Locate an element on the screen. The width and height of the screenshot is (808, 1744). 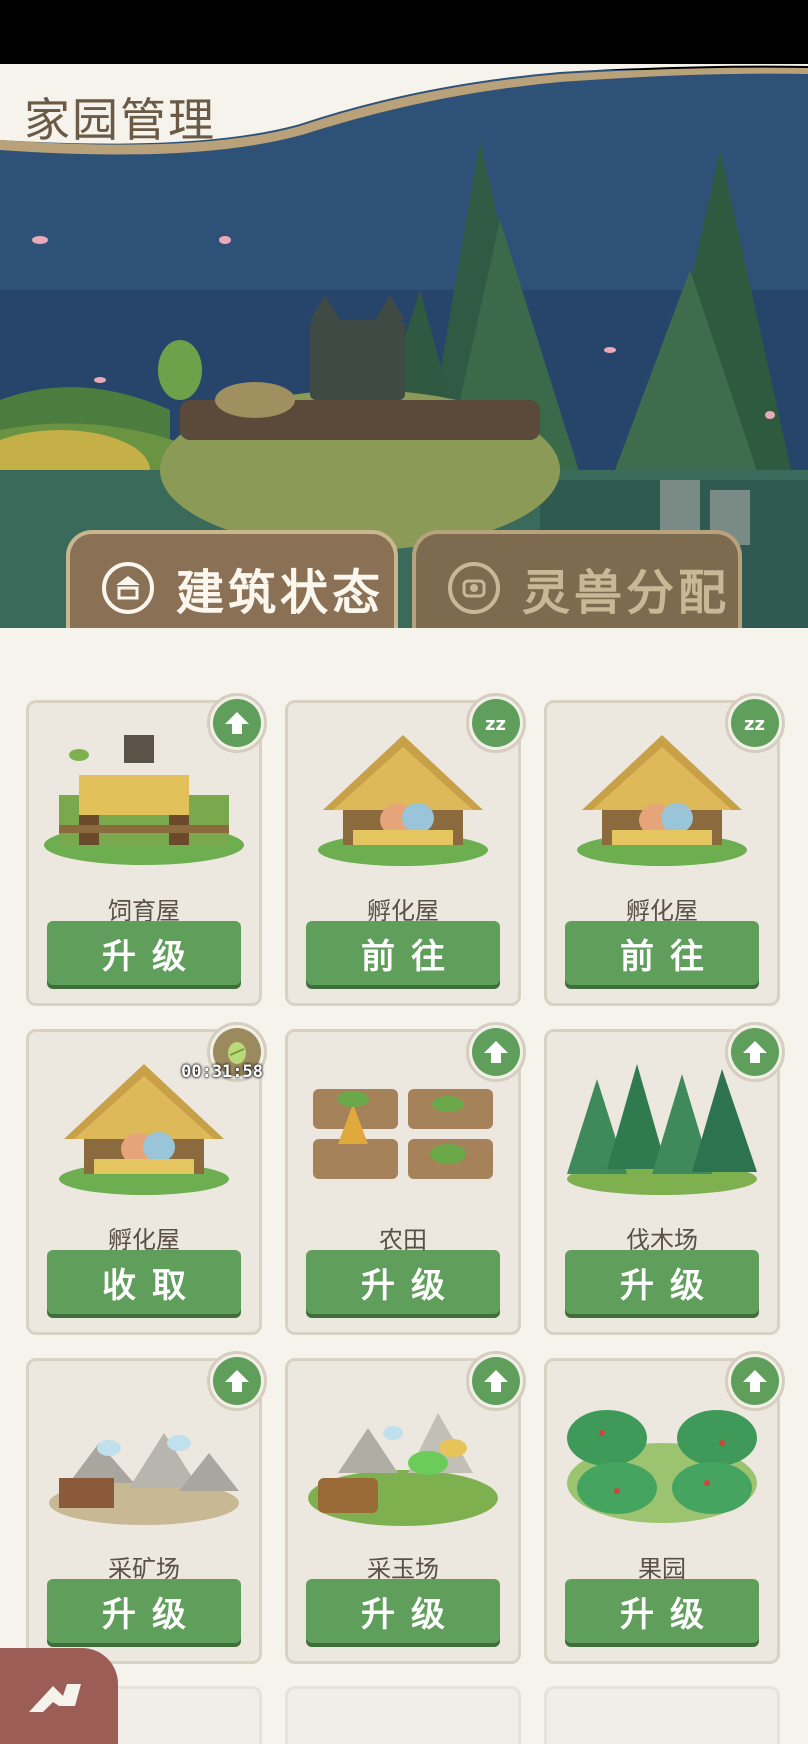
building-card-mine: 采矿场 升级 is located at coordinates (146, 1507).